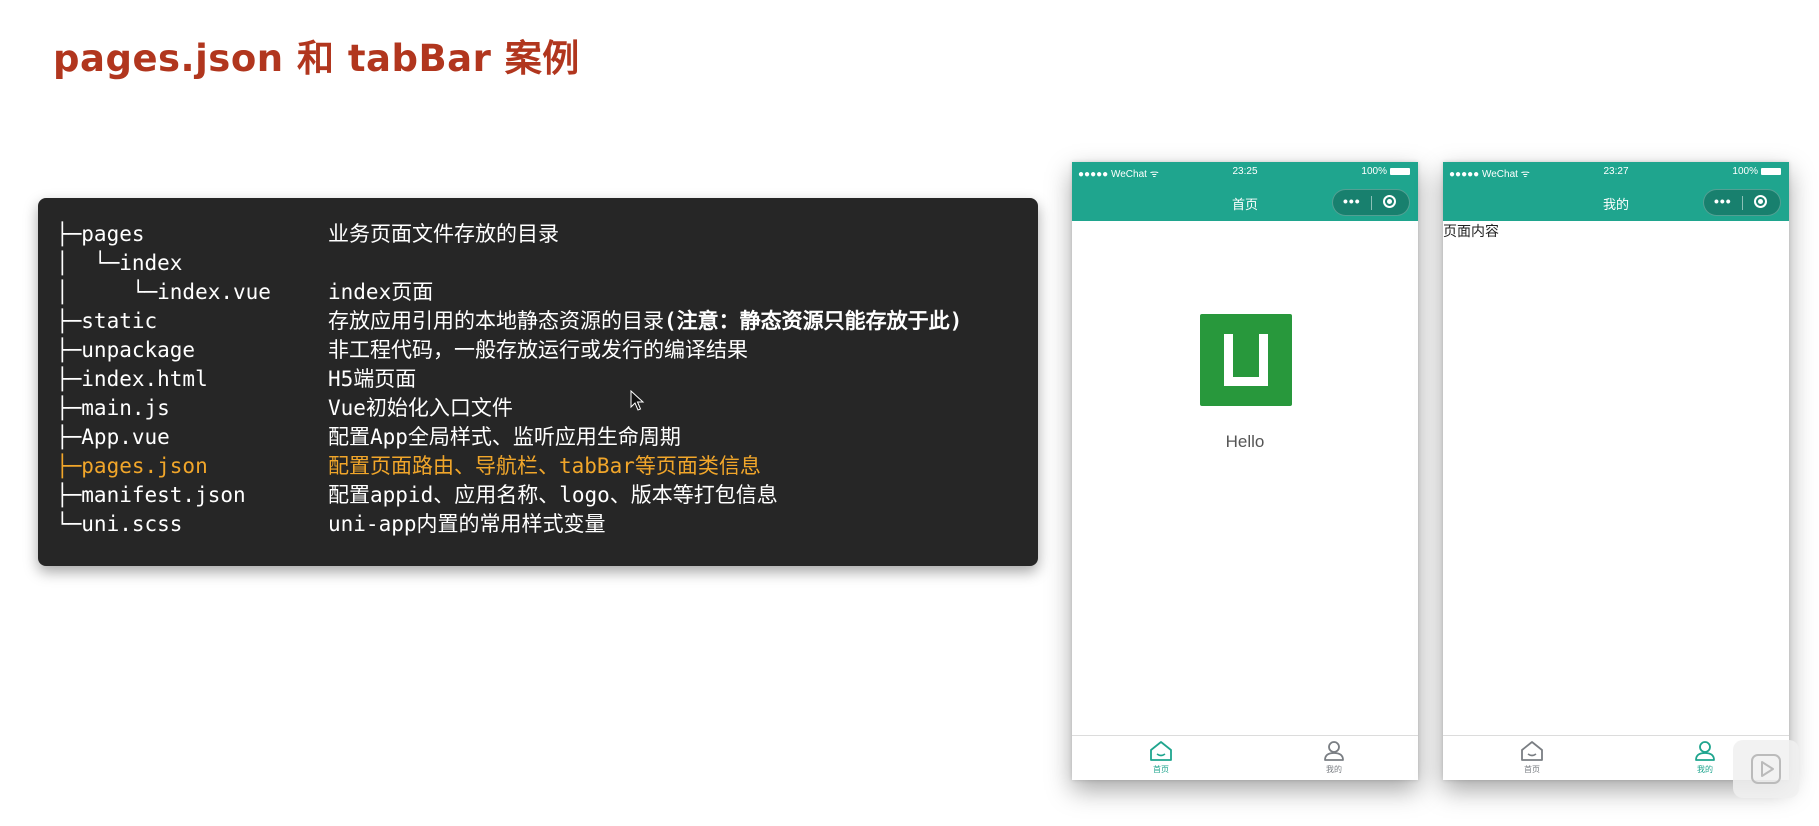 The image size is (1819, 826). What do you see at coordinates (381, 292) in the screenshot?
I see `tree-desc: index页面` at bounding box center [381, 292].